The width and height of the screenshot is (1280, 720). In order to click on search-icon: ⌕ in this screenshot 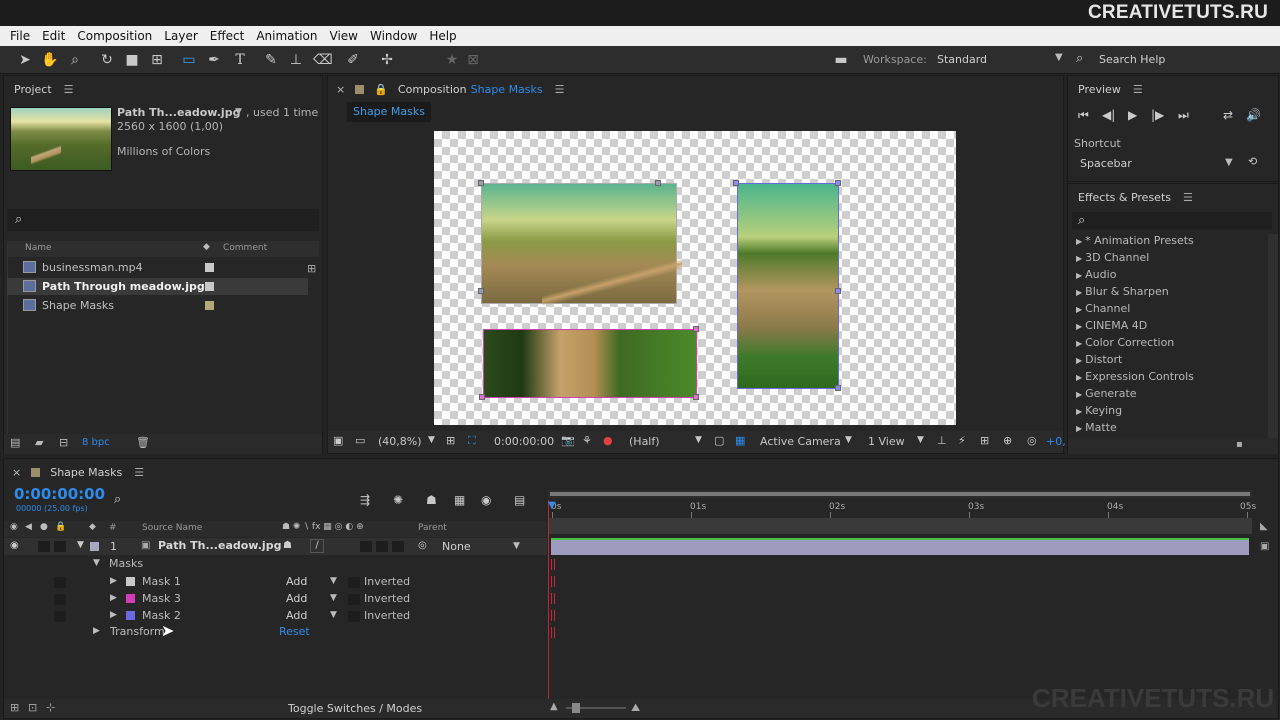, I will do `click(117, 499)`.